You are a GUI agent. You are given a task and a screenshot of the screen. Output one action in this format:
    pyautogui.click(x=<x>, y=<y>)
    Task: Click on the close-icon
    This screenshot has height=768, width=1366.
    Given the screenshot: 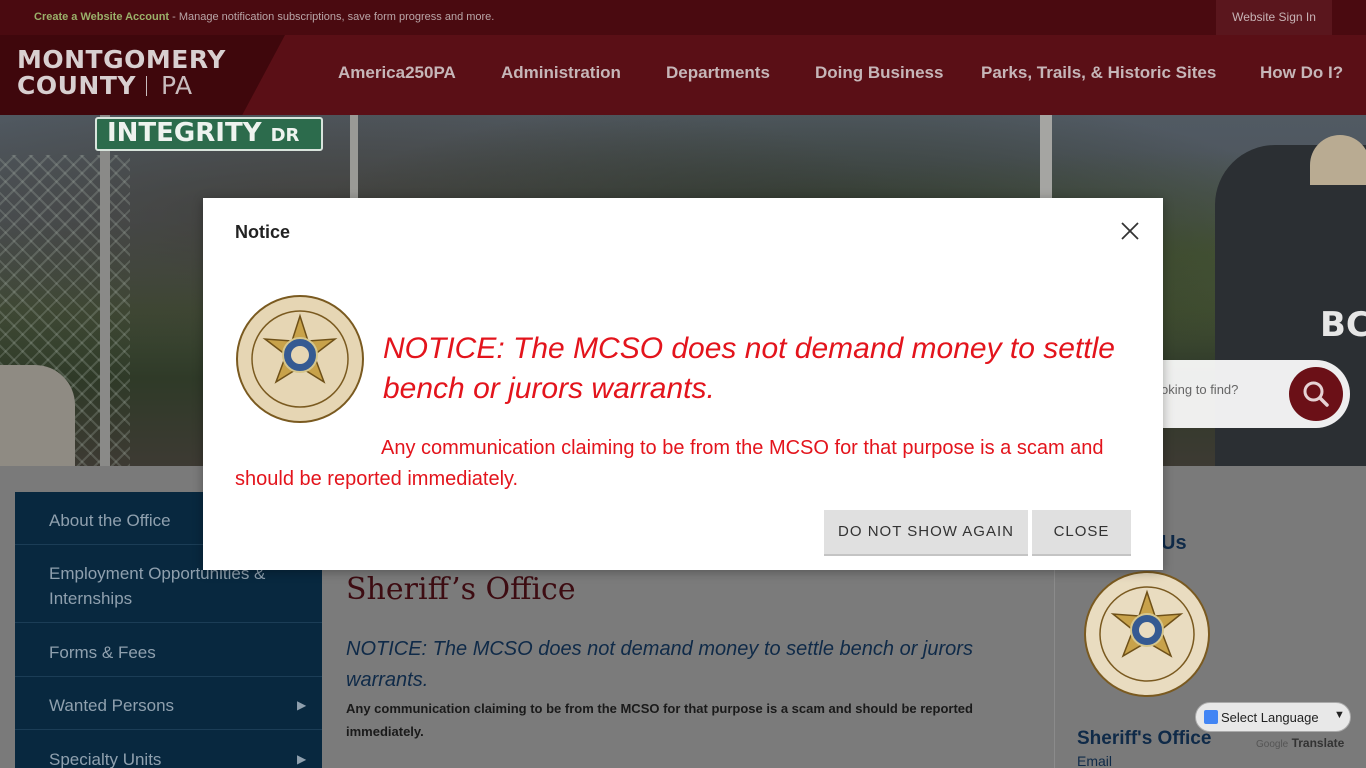 What is the action you would take?
    pyautogui.click(x=1130, y=231)
    